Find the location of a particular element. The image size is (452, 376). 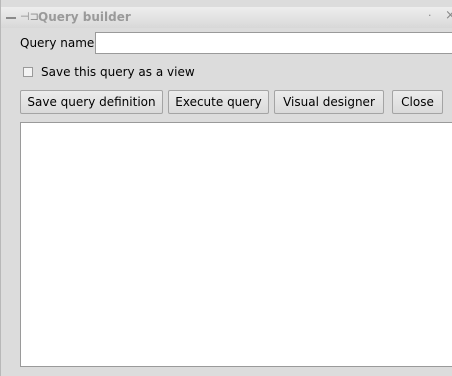

title-bar: ⊣⊐ Query builder · × is located at coordinates (226, 17).